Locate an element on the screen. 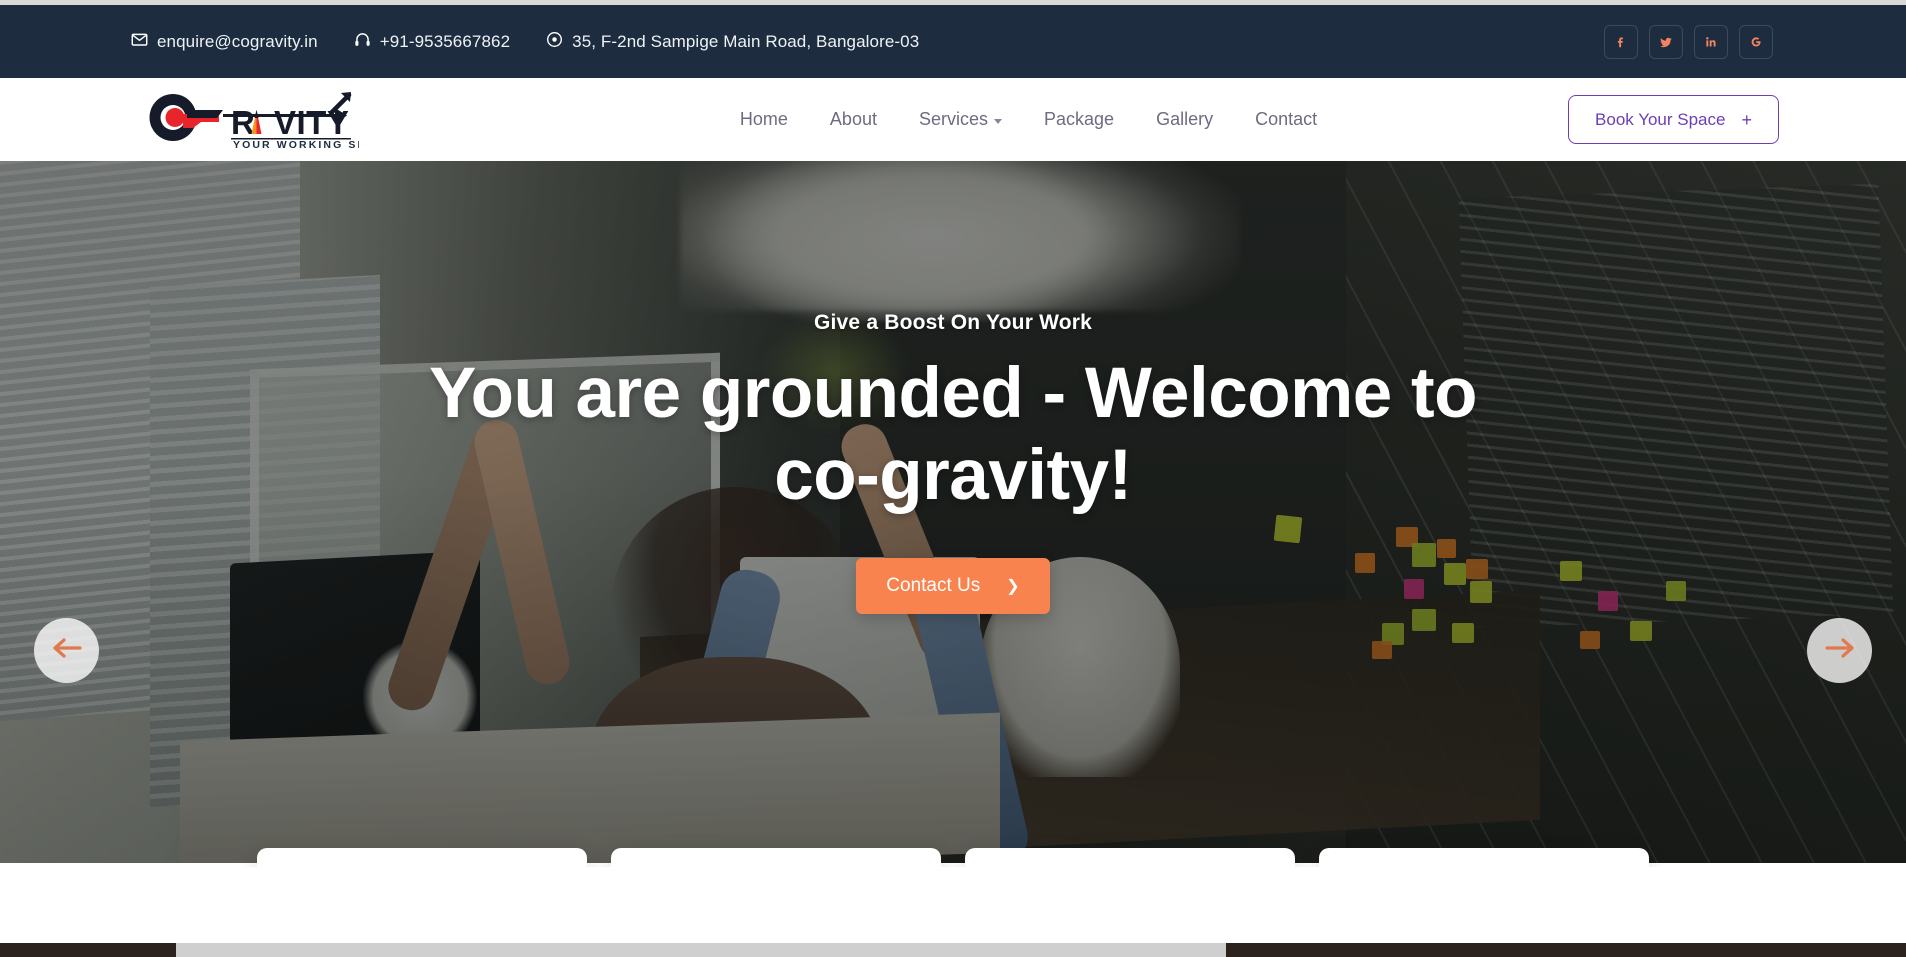 The height and width of the screenshot is (957, 1906). plus-icon: + is located at coordinates (1746, 119).